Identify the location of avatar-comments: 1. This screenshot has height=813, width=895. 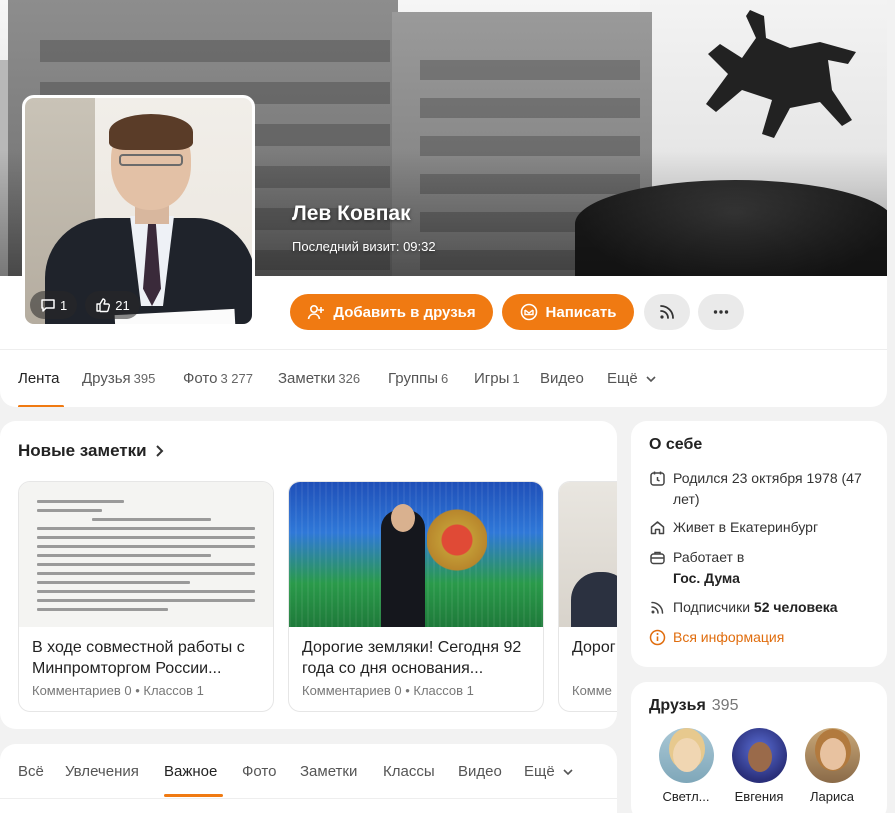
(54, 305).